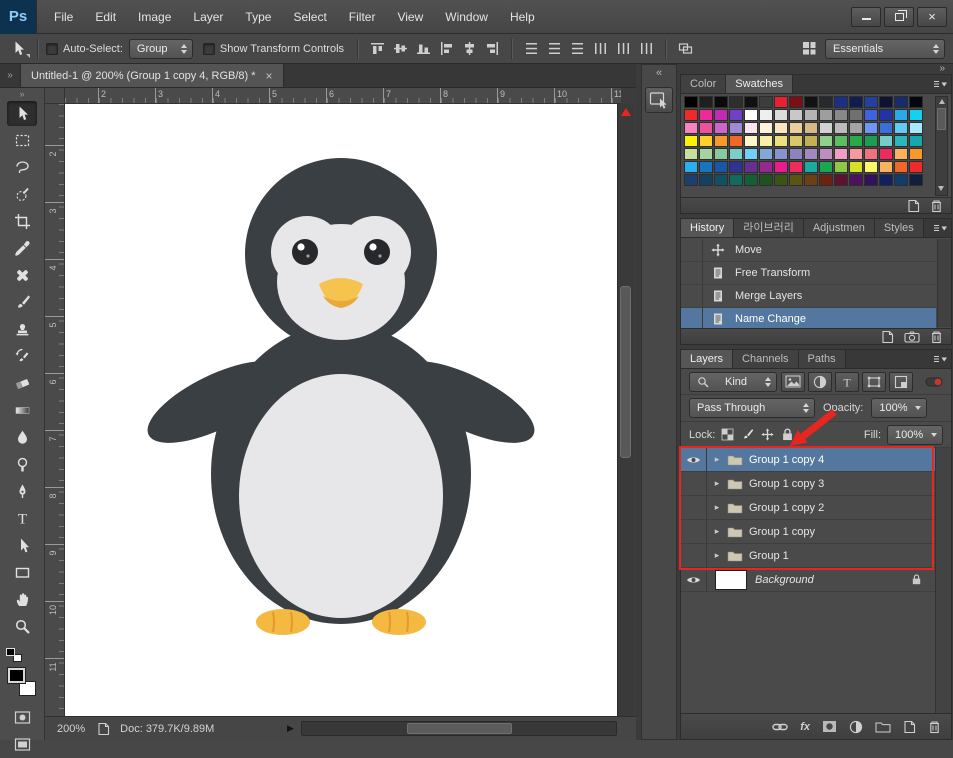 The width and height of the screenshot is (953, 758). What do you see at coordinates (747, 434) in the screenshot?
I see `lock-image-pixels-icon` at bounding box center [747, 434].